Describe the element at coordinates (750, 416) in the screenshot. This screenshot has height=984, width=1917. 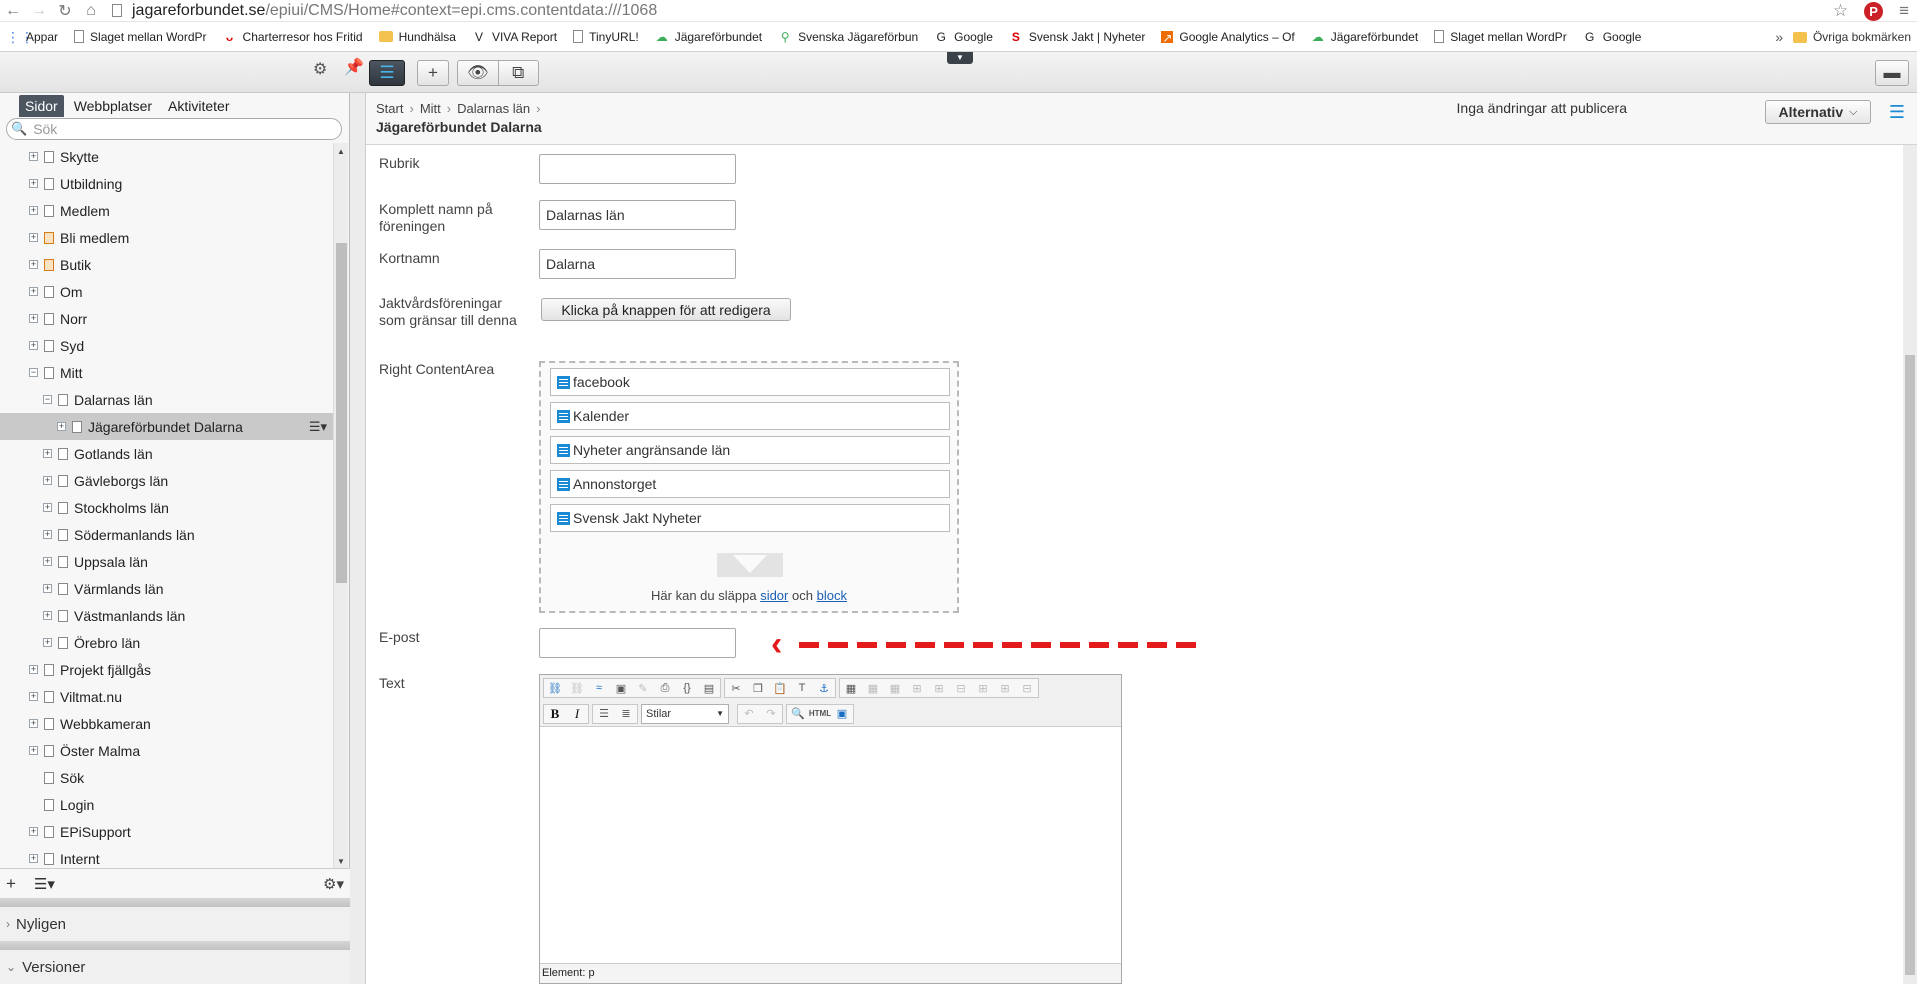
I see `content-area-block: Kalender` at that location.